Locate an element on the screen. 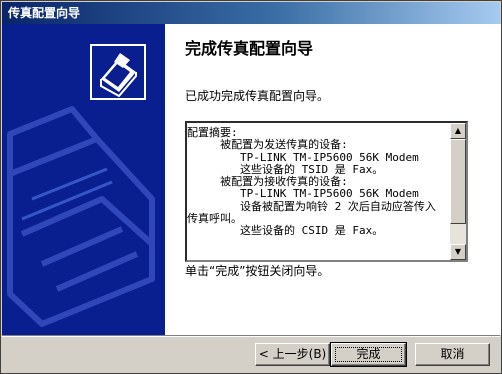 Image resolution: width=502 pixels, height=374 pixels. window-title: 传真配置向导 is located at coordinates (44, 13).